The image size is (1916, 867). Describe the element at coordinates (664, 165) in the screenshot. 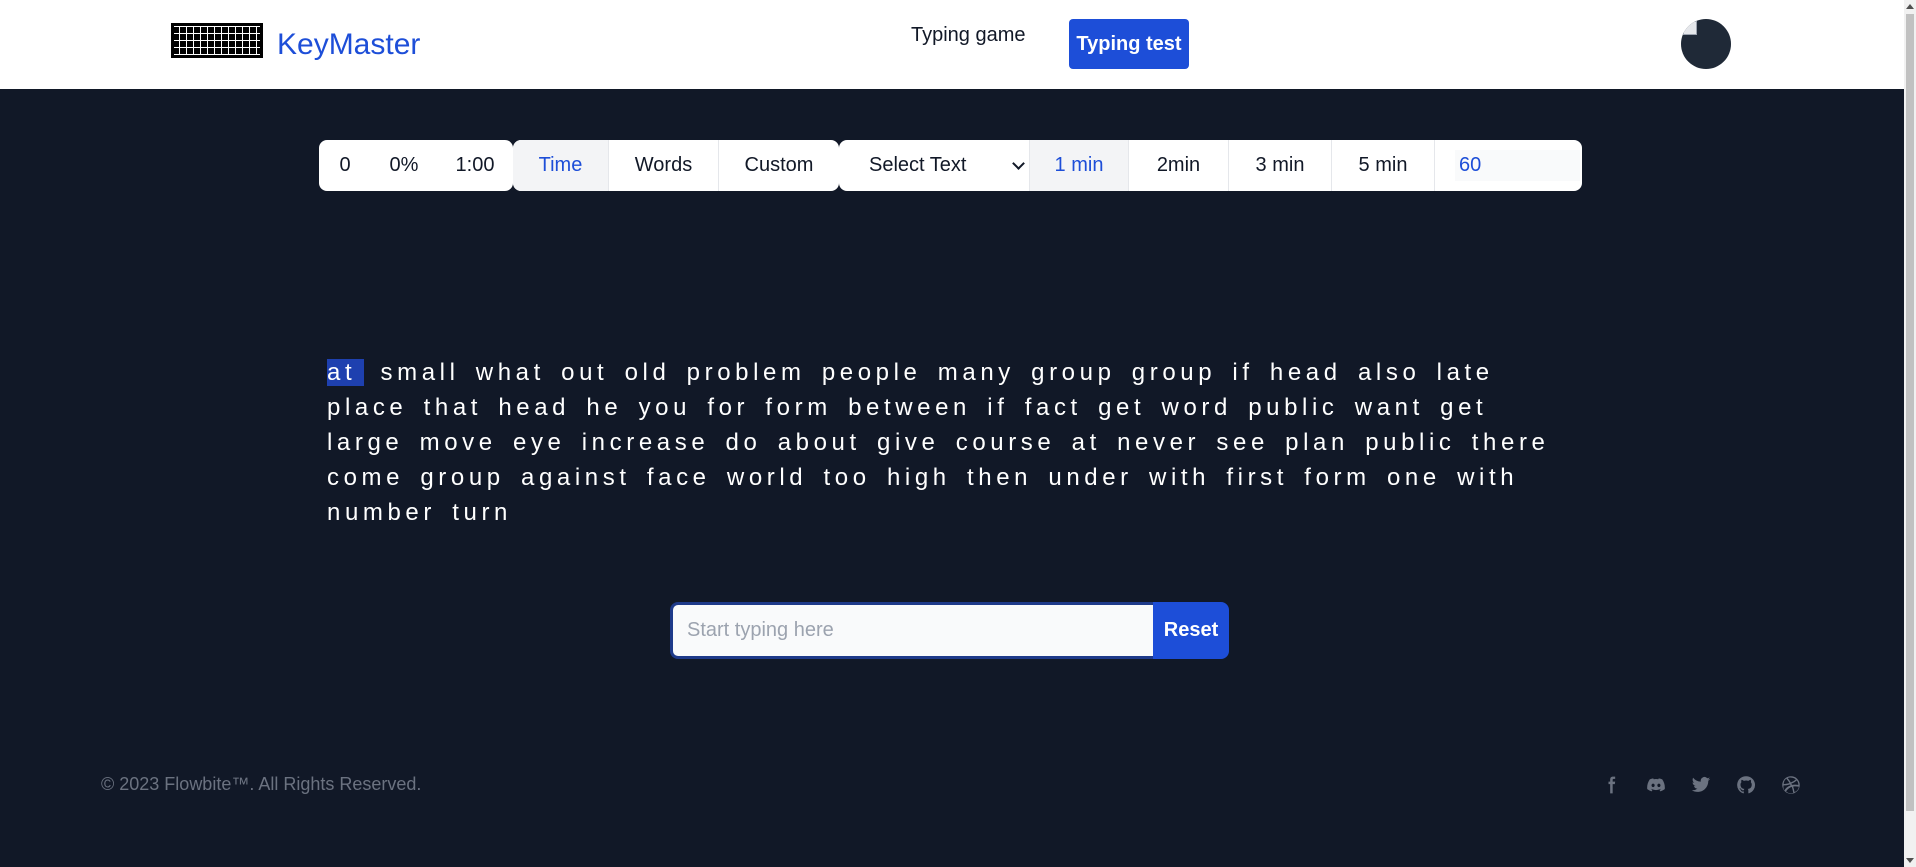

I see `mode-words-button: Words` at that location.